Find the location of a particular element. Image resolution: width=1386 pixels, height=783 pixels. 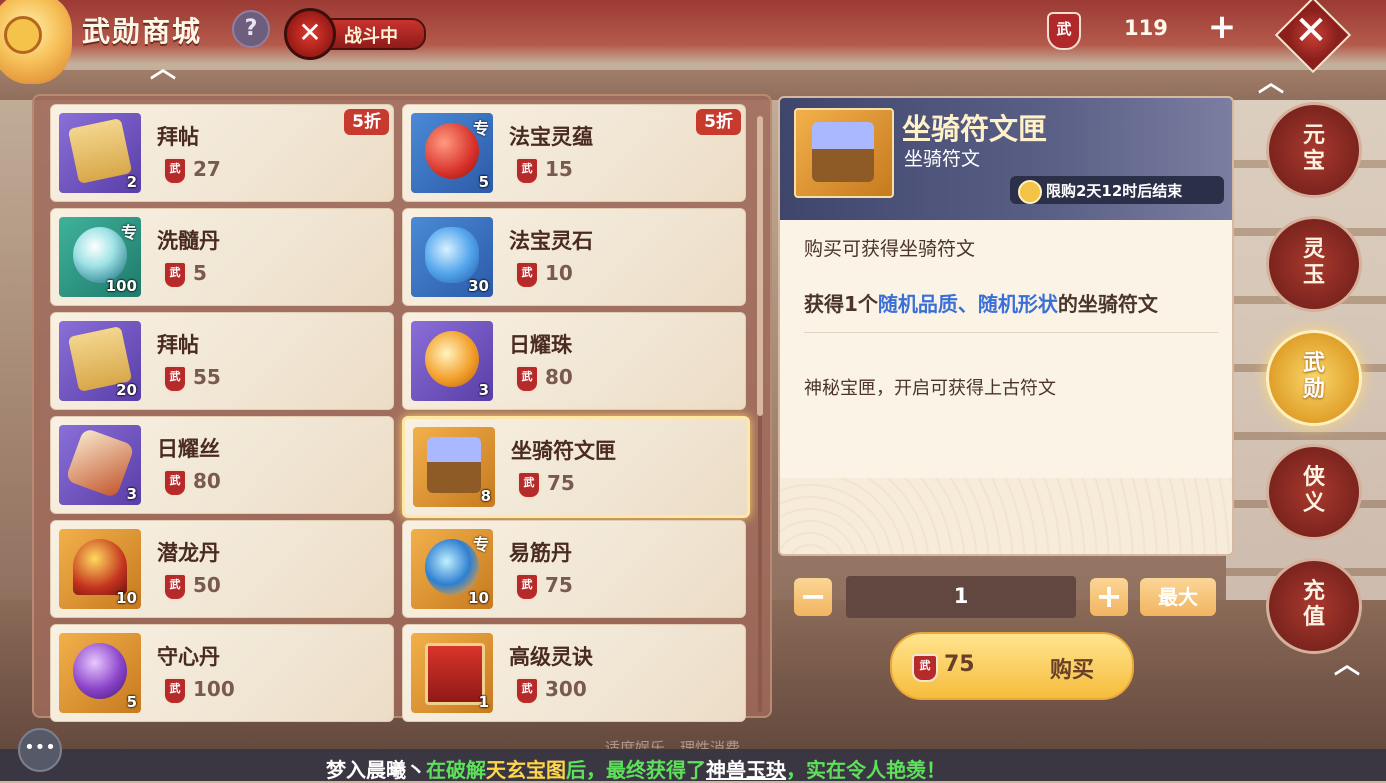

shop-tab: 灵 玉 is located at coordinates (1314, 264).